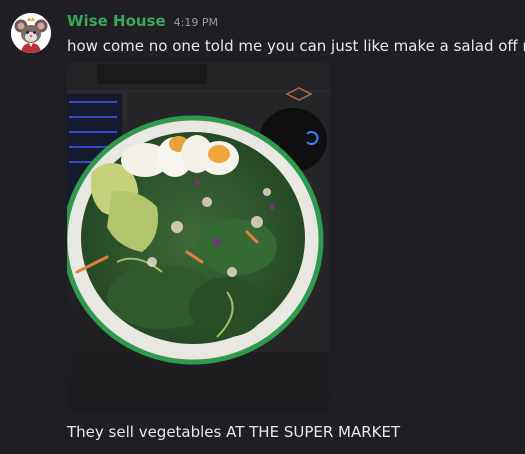 The height and width of the screenshot is (454, 525). I want to click on username: Wise House, so click(116, 21).